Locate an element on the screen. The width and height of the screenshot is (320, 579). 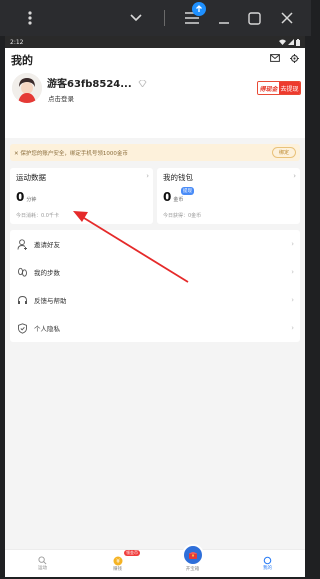
tab-label: 运动 is located at coordinates (42, 568).